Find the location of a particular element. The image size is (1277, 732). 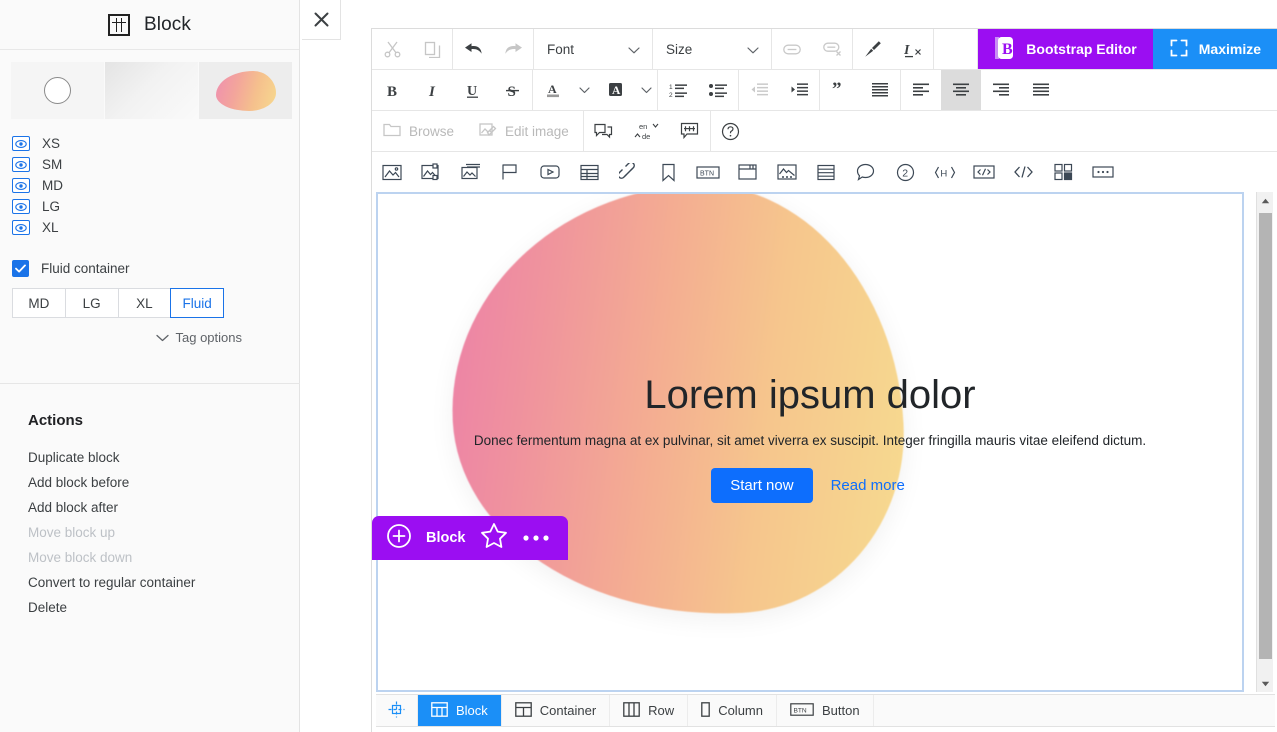

inline-code-icon is located at coordinates (1024, 172).